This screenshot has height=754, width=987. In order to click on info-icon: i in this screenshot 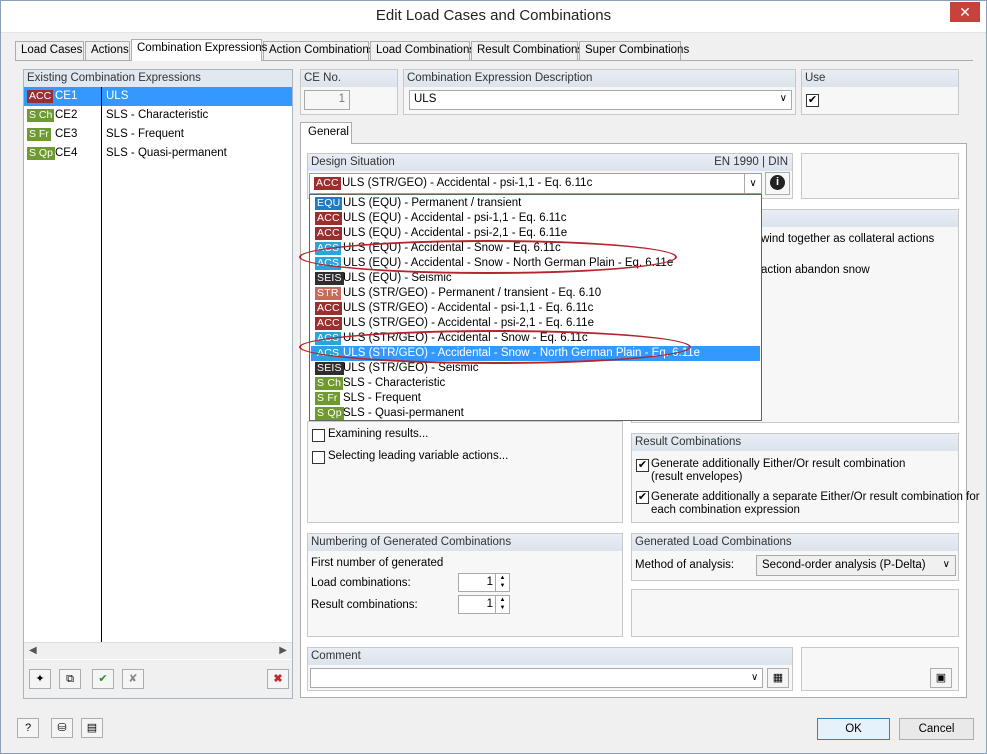, I will do `click(777, 183)`.